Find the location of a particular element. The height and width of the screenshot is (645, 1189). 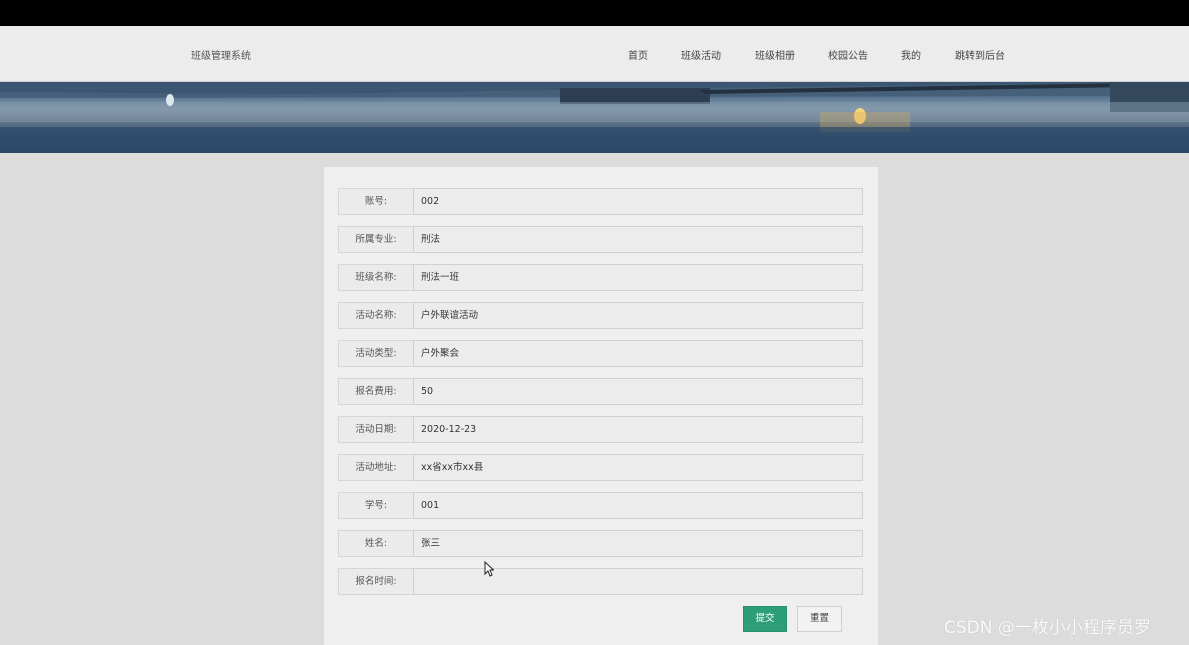

field-activity-name: 活动名称: 户外联谊活动 is located at coordinates (600, 315).